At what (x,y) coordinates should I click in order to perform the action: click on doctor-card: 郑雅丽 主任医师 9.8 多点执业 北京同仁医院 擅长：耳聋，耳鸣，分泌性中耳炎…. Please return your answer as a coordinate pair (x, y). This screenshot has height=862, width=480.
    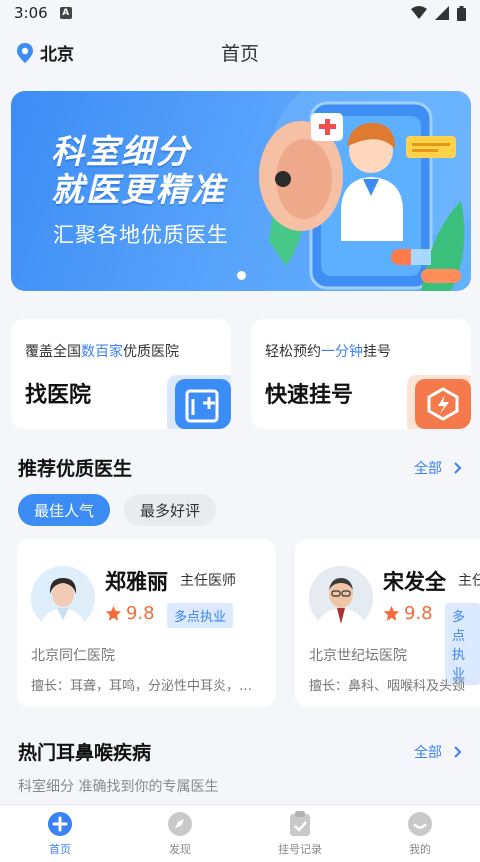
    Looking at the image, I should click on (146, 623).